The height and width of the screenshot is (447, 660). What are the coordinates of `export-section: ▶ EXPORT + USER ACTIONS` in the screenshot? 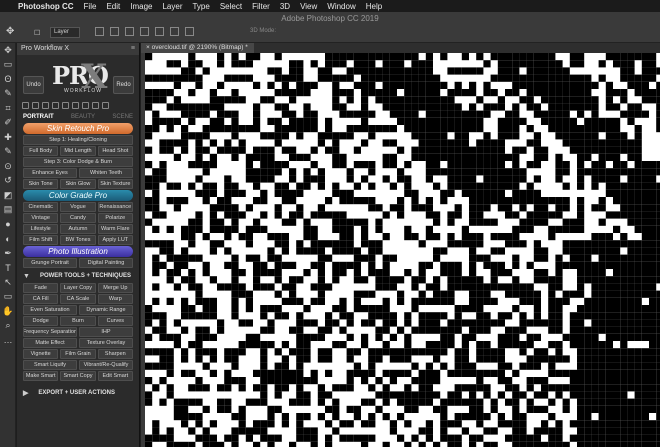 It's located at (78, 393).